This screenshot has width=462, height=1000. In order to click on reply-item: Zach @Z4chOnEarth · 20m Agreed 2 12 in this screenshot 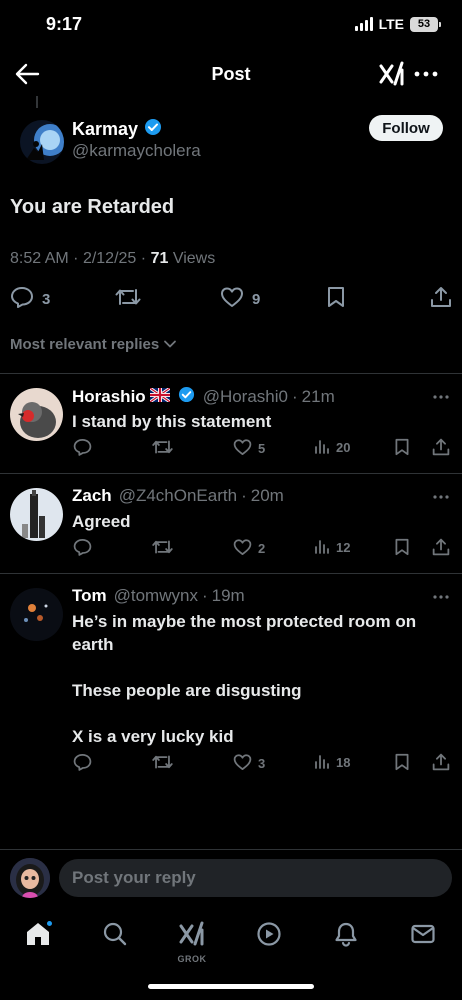, I will do `click(231, 523)`.